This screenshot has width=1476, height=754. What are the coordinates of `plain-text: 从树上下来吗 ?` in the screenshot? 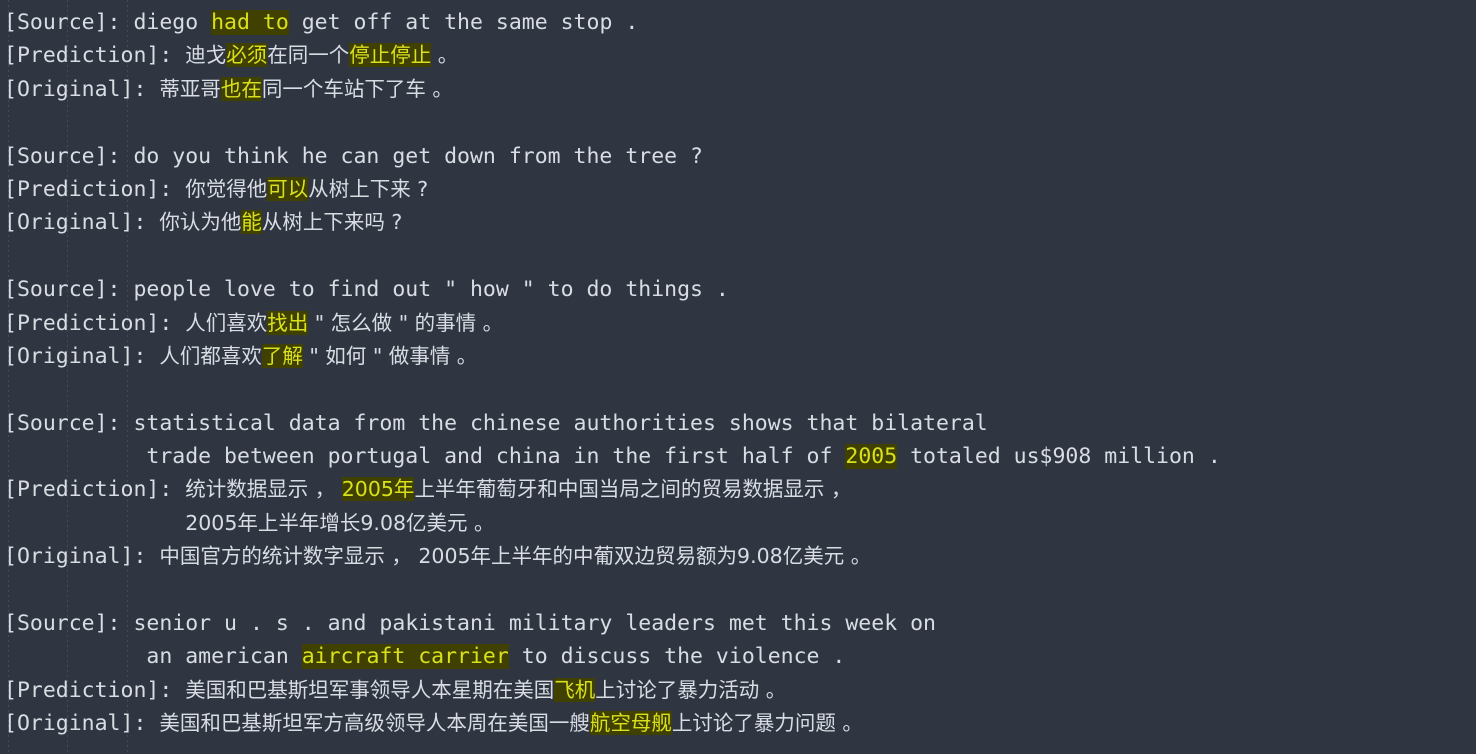 It's located at (332, 222).